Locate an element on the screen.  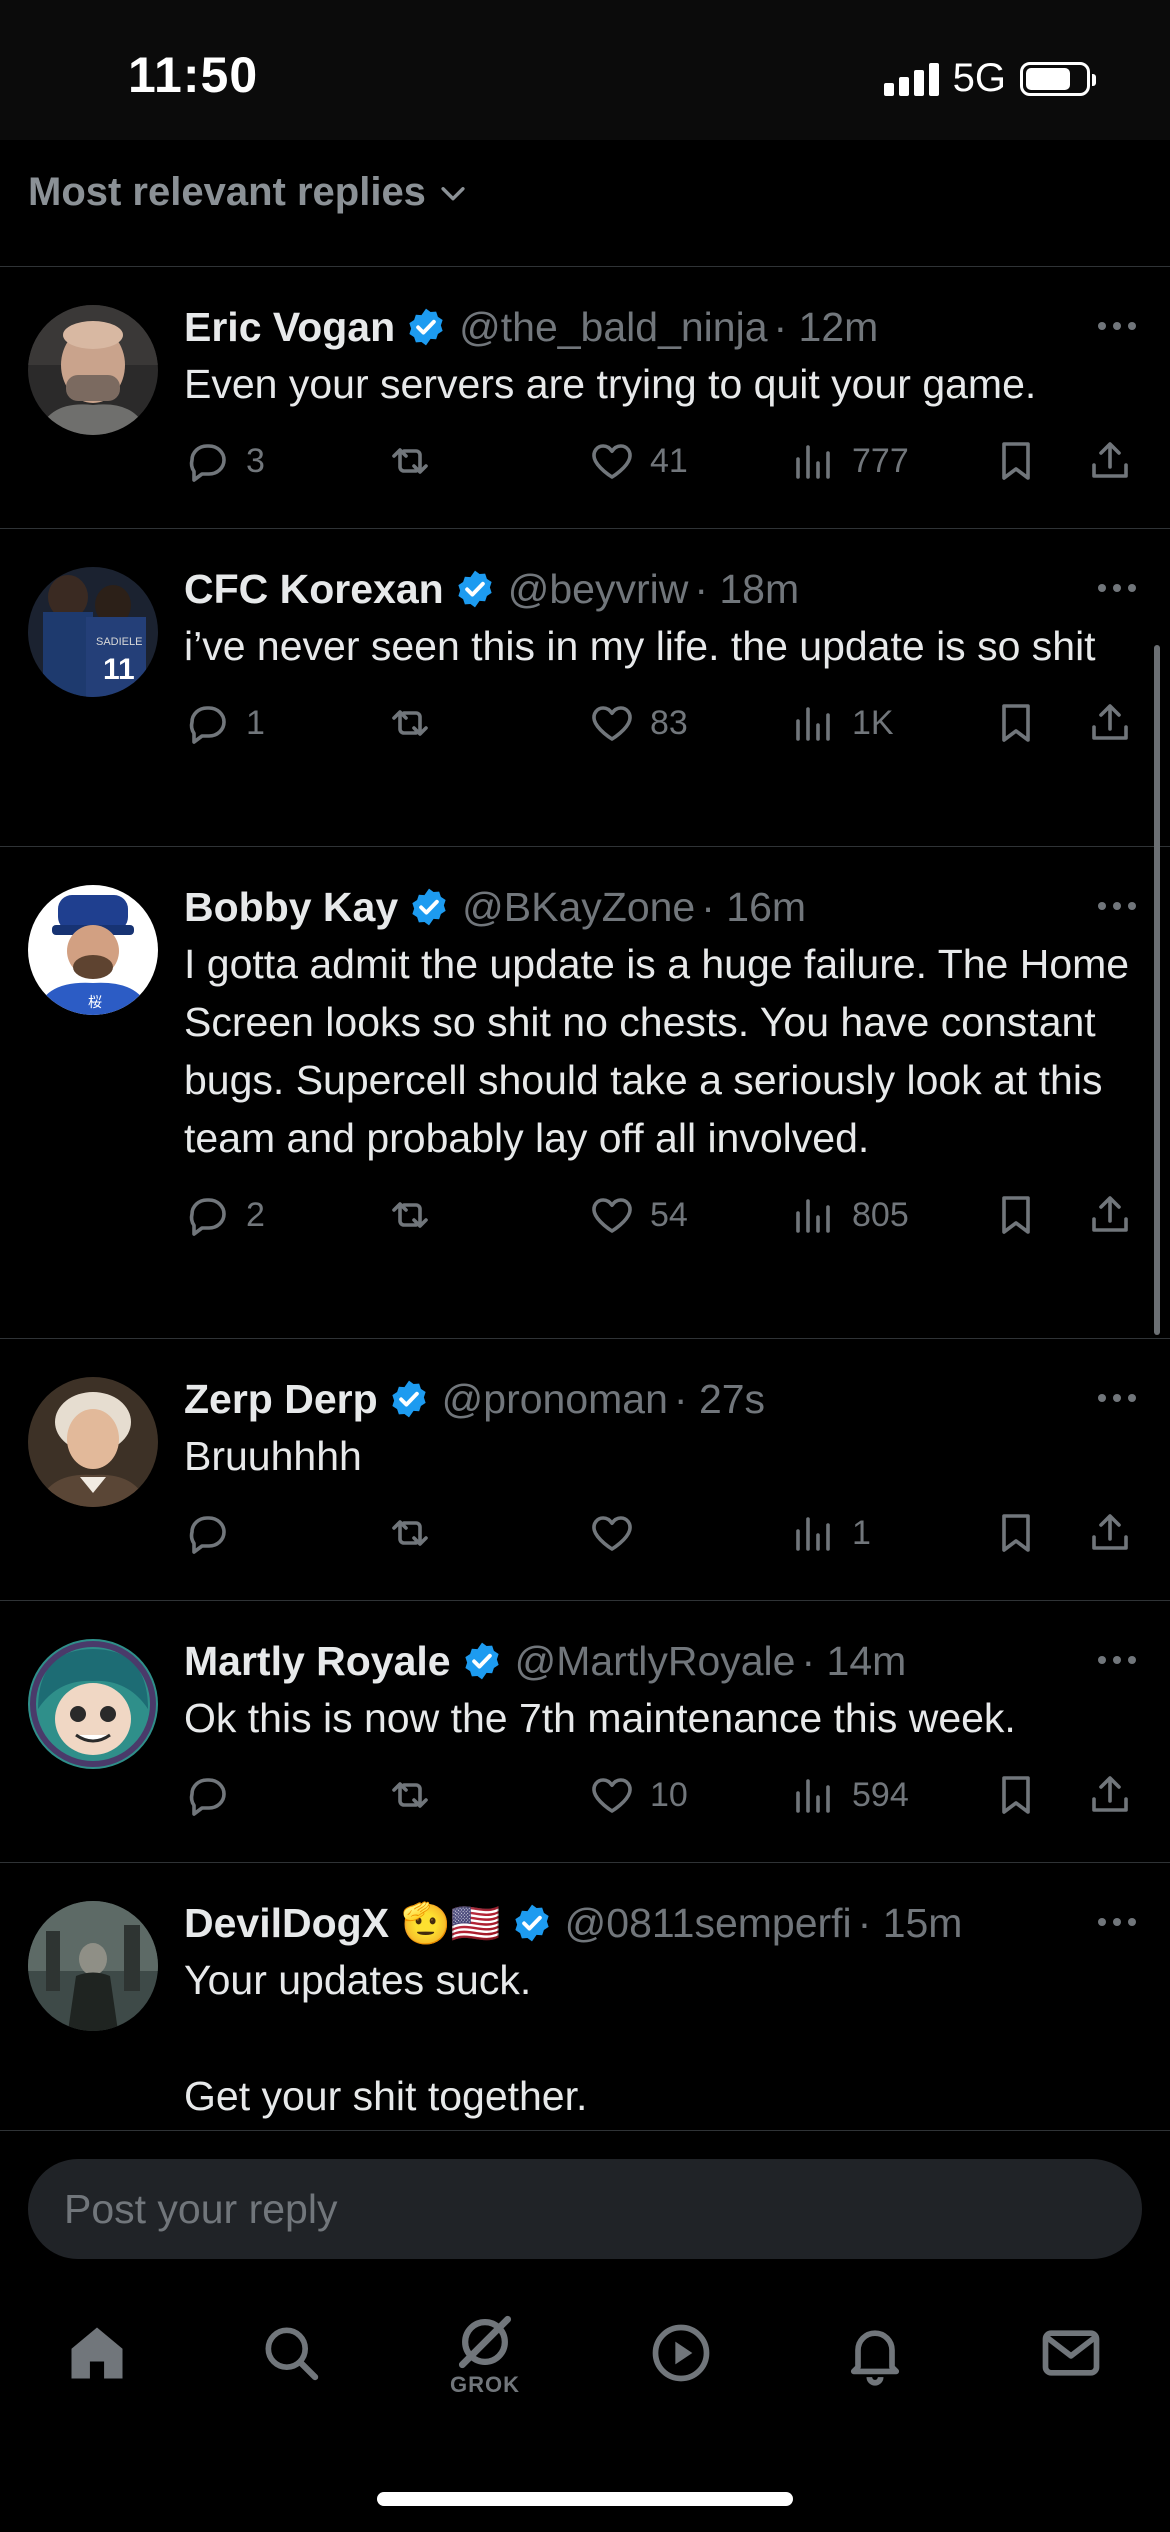
display-name: DevilDogX is located at coordinates (286, 1923).